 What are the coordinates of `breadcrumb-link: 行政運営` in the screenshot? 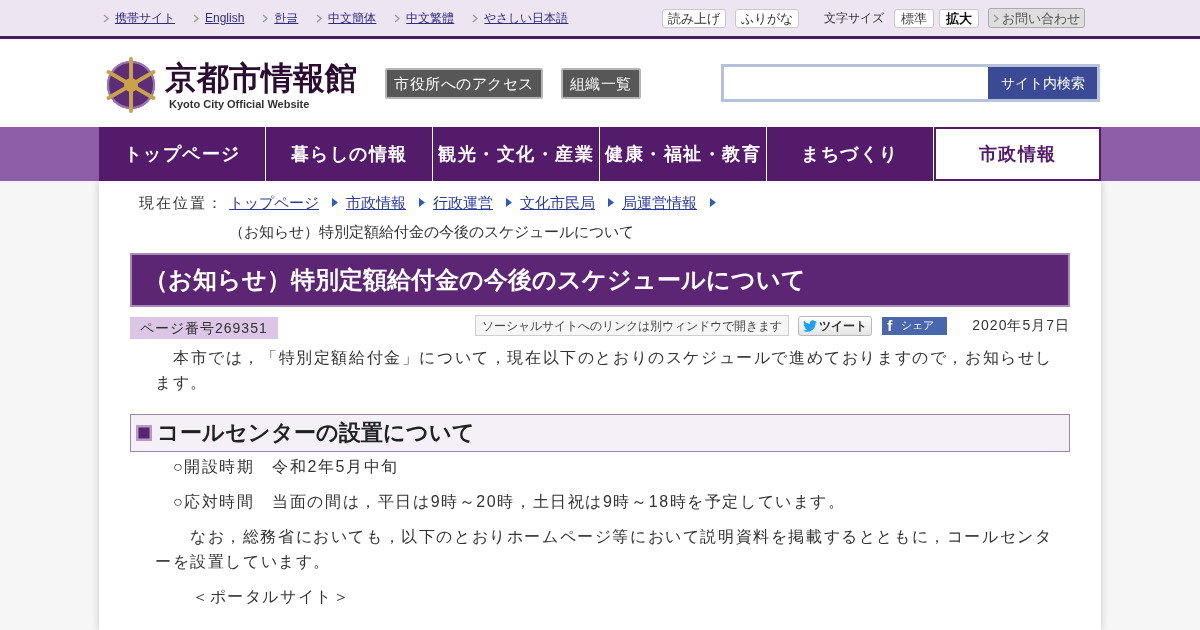 It's located at (463, 202).